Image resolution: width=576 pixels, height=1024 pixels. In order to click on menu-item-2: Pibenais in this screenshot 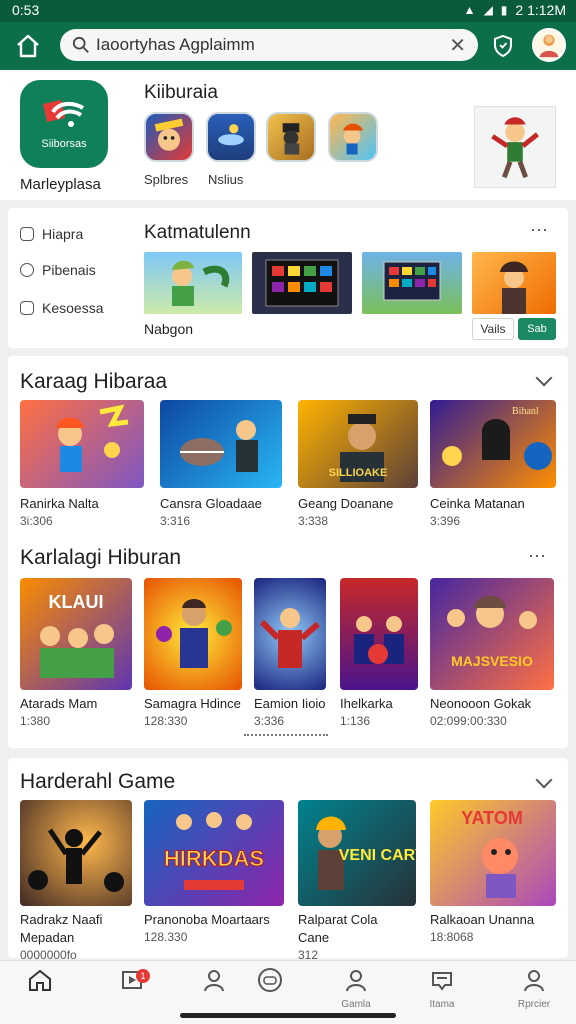, I will do `click(58, 270)`.